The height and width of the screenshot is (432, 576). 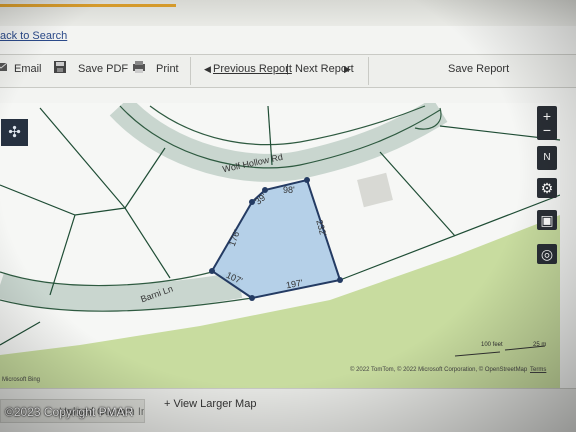 What do you see at coordinates (4, 67) in the screenshot?
I see `email-icon` at bounding box center [4, 67].